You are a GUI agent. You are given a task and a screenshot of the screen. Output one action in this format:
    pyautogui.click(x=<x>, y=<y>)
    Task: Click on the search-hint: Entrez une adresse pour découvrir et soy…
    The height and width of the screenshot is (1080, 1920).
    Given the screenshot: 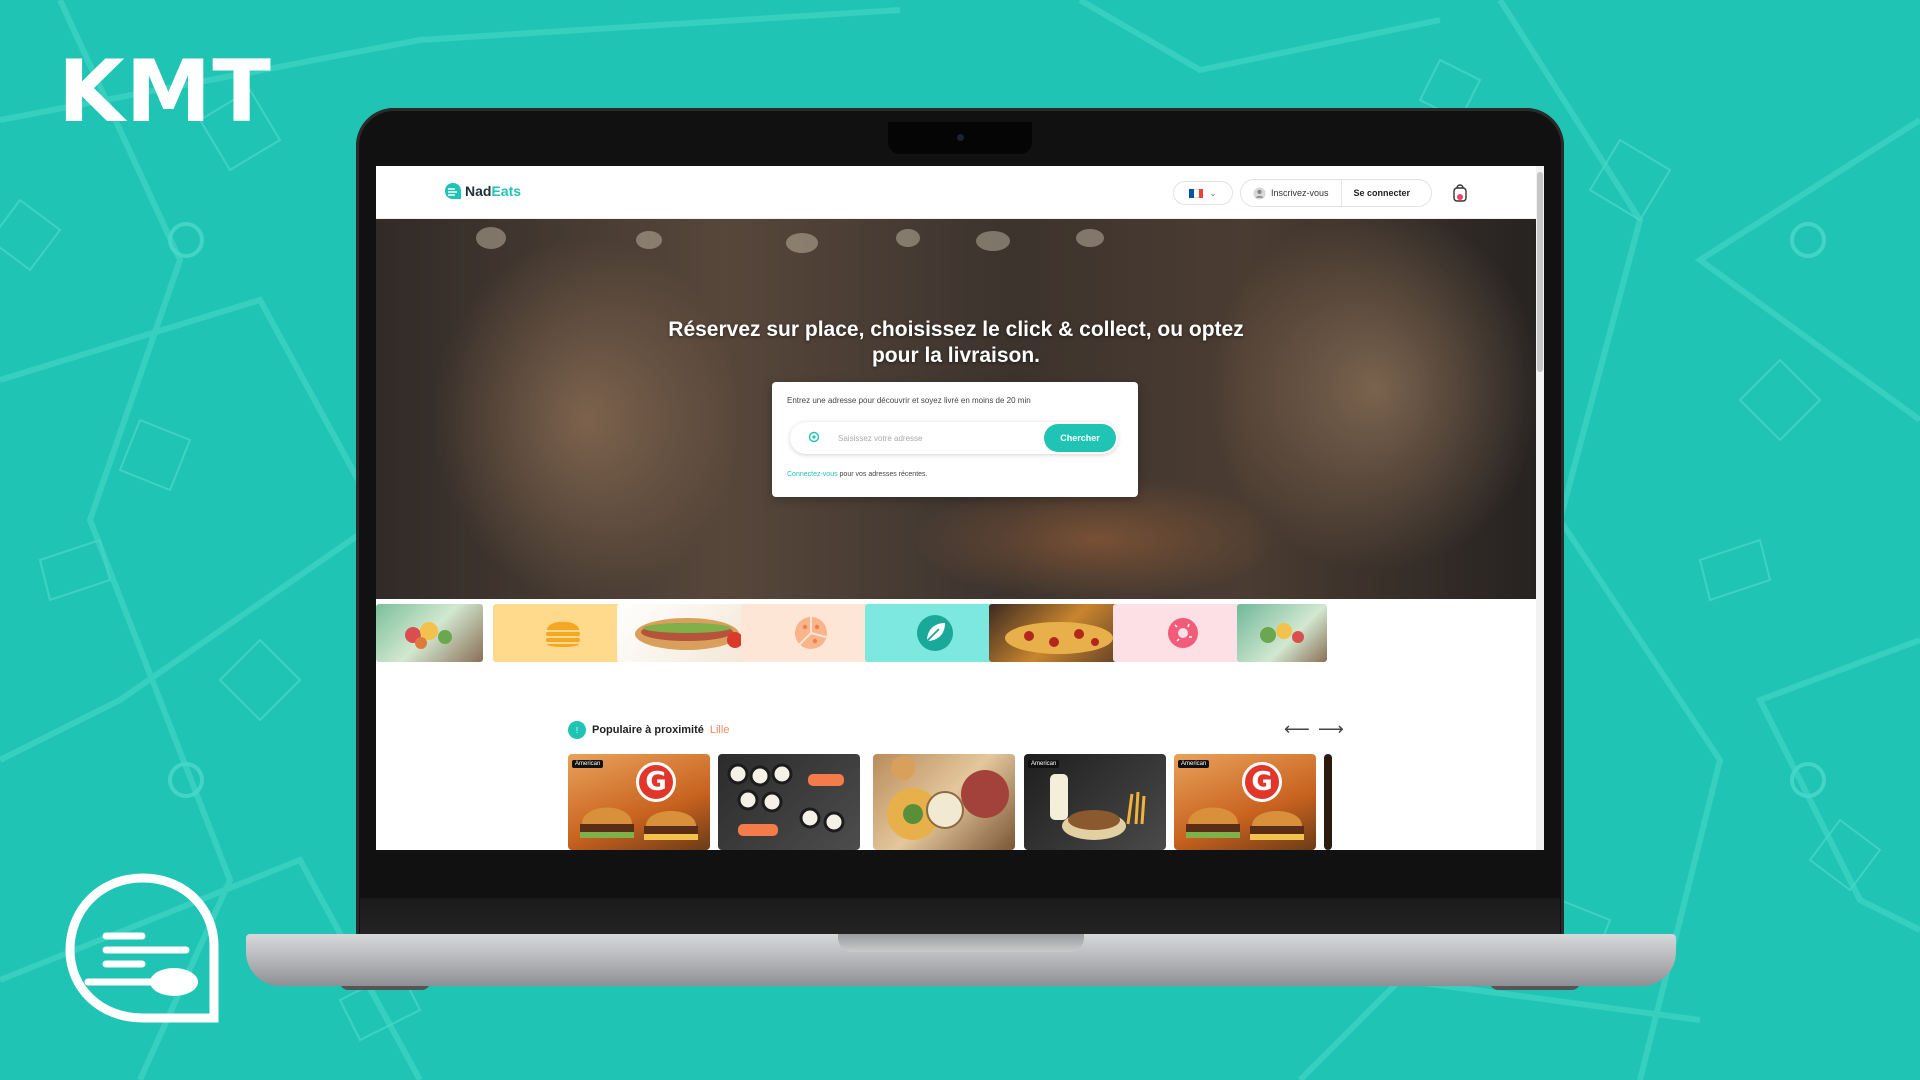 What is the action you would take?
    pyautogui.click(x=909, y=400)
    